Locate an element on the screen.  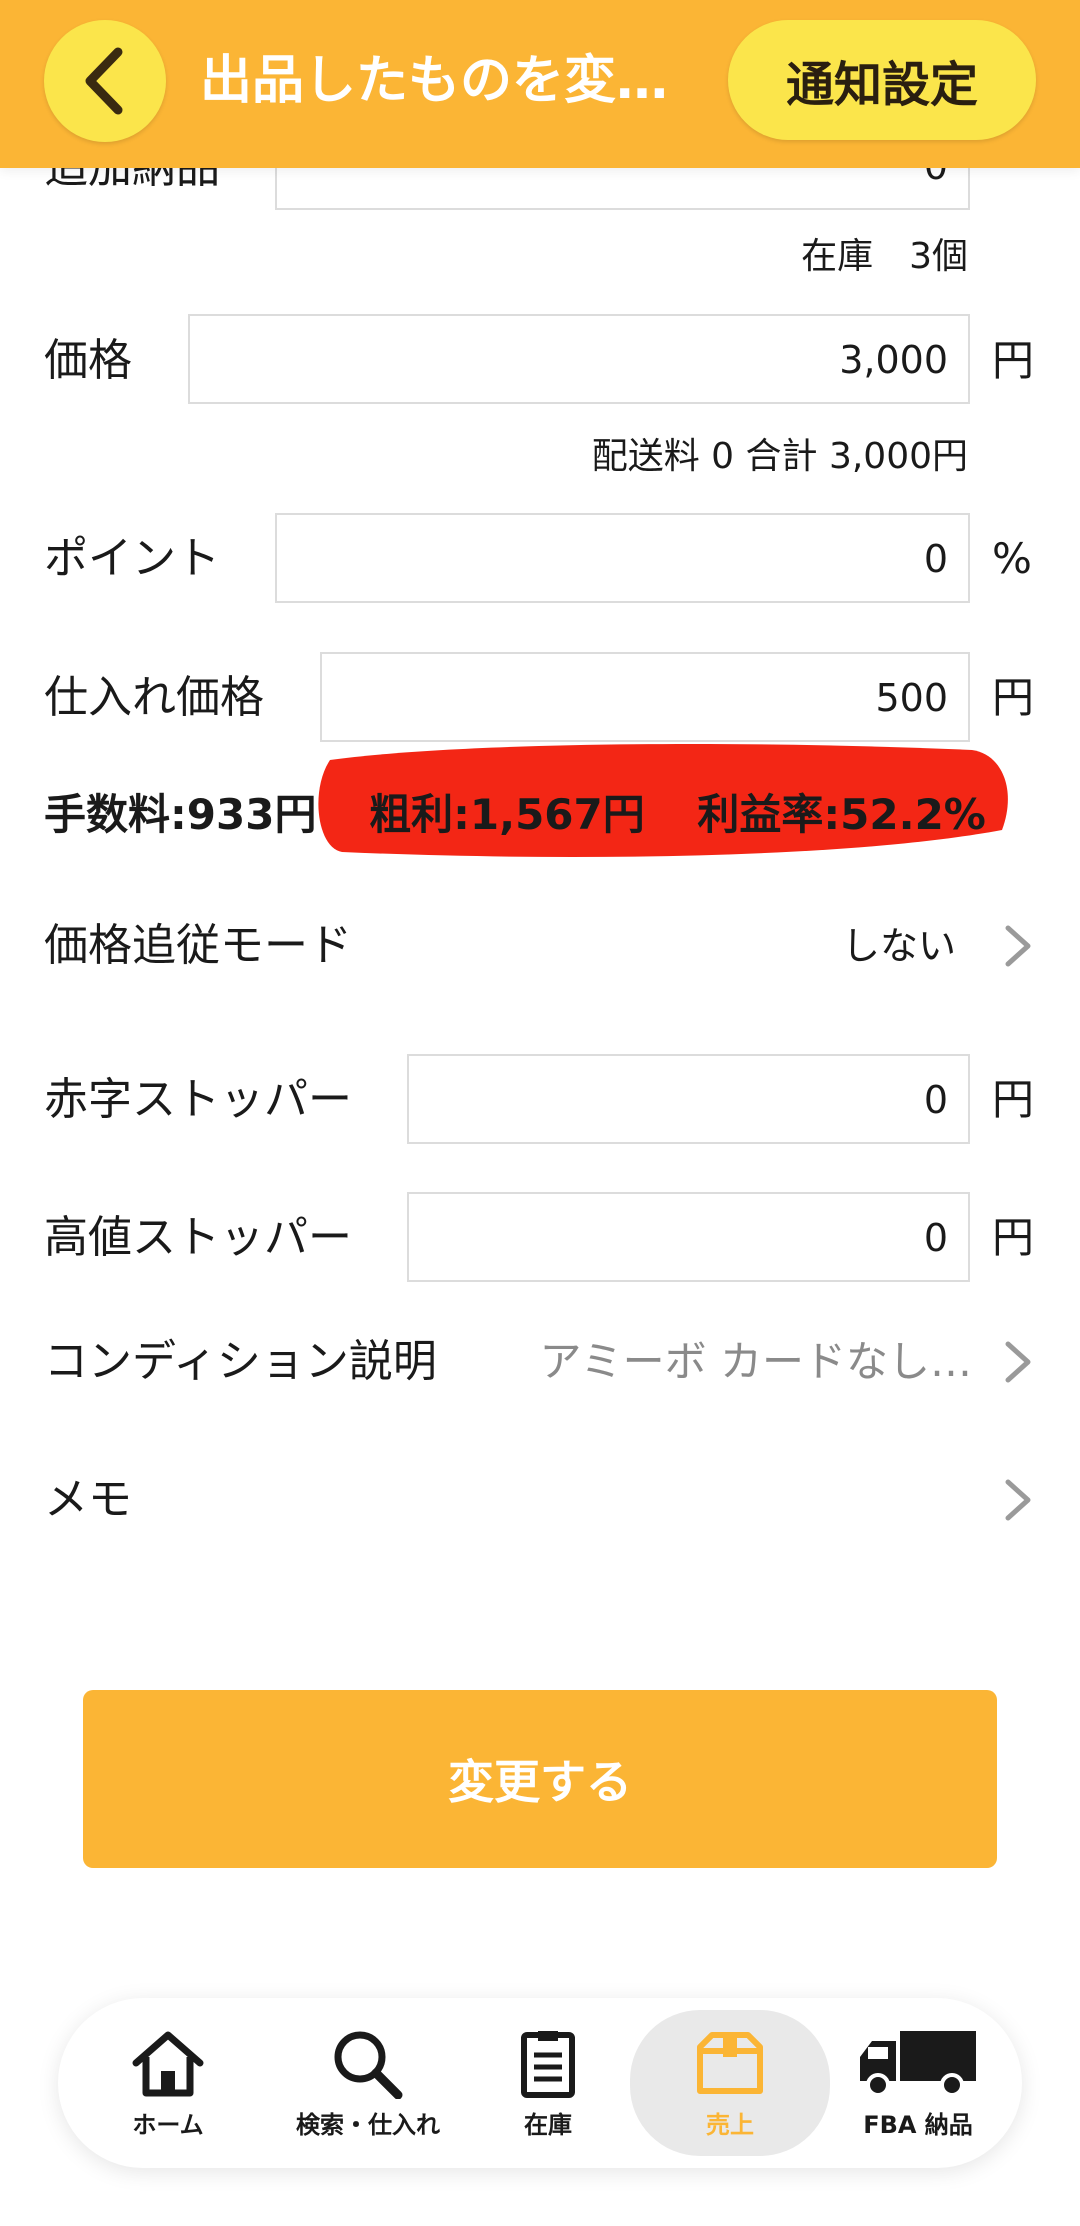
tab-fba: FBA 納品 is located at coordinates (918, 2083).